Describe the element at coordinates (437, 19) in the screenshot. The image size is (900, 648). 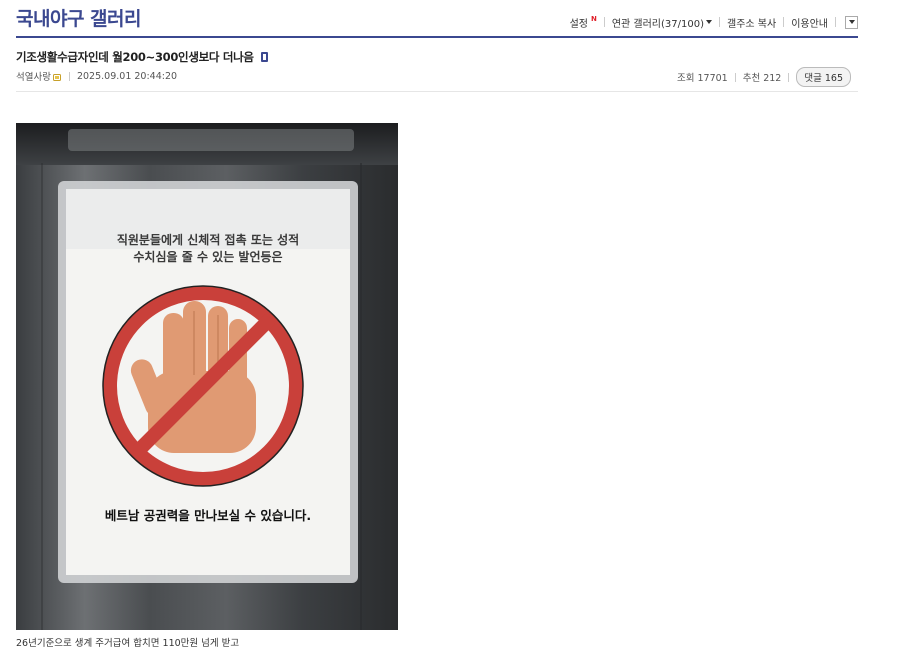
I see `gallery-header: 국내야구 갤러리 설정 N 연관 갤러리(37/100) 갤주소 복사 이용안내` at that location.